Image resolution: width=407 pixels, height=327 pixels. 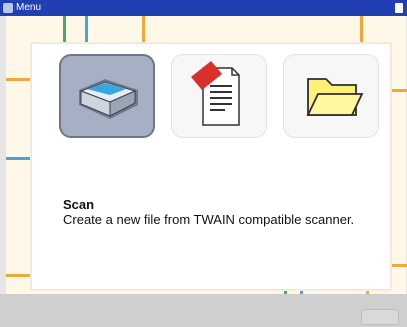 What do you see at coordinates (203, 310) in the screenshot?
I see `bottom-bar` at bounding box center [203, 310].